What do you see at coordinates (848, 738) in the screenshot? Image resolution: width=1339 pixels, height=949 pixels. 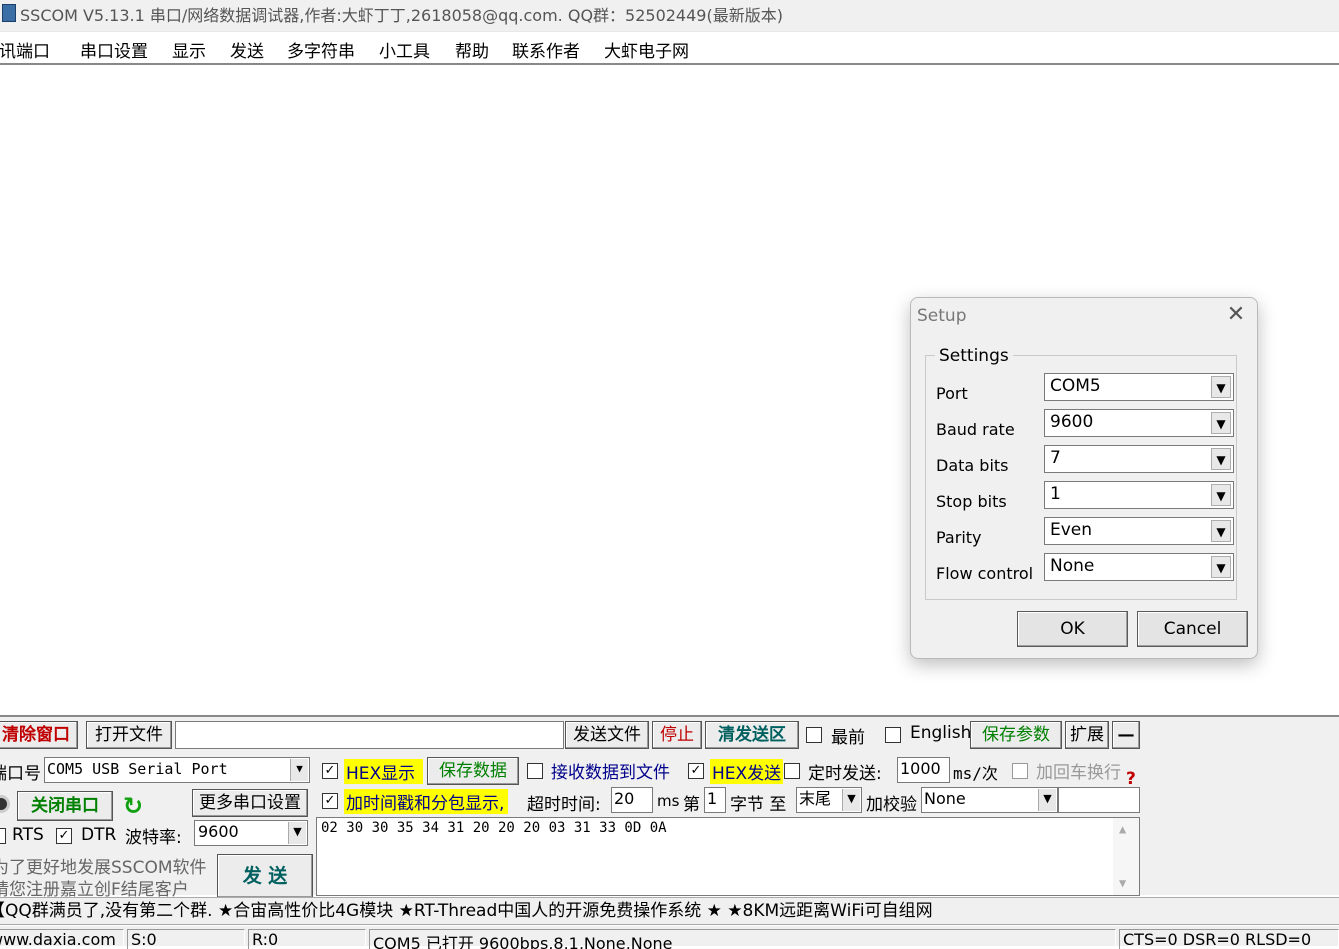 I see `topmost-label: 最前` at bounding box center [848, 738].